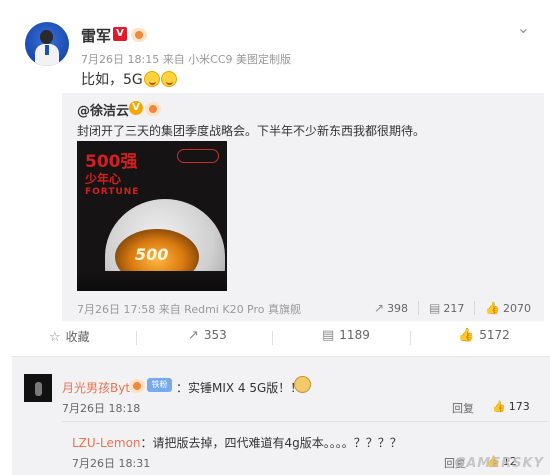 This screenshot has height=475, width=550. Describe the element at coordinates (96, 35) in the screenshot. I see `author-name: 雷军` at that location.